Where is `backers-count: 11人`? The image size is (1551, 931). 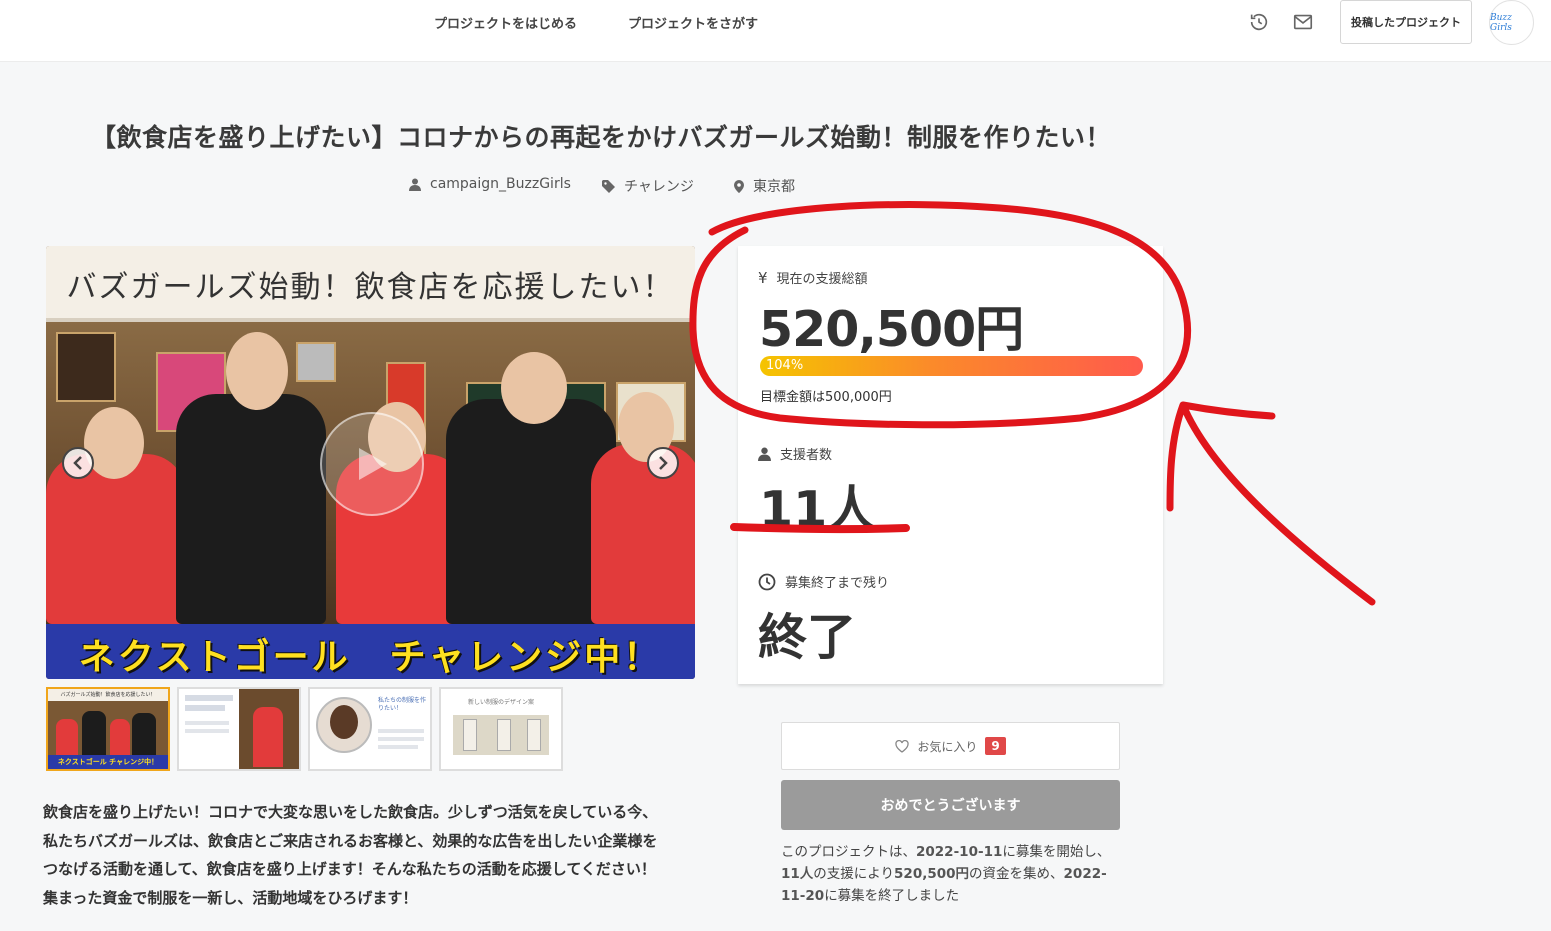
backers-count: 11人 is located at coordinates (818, 509).